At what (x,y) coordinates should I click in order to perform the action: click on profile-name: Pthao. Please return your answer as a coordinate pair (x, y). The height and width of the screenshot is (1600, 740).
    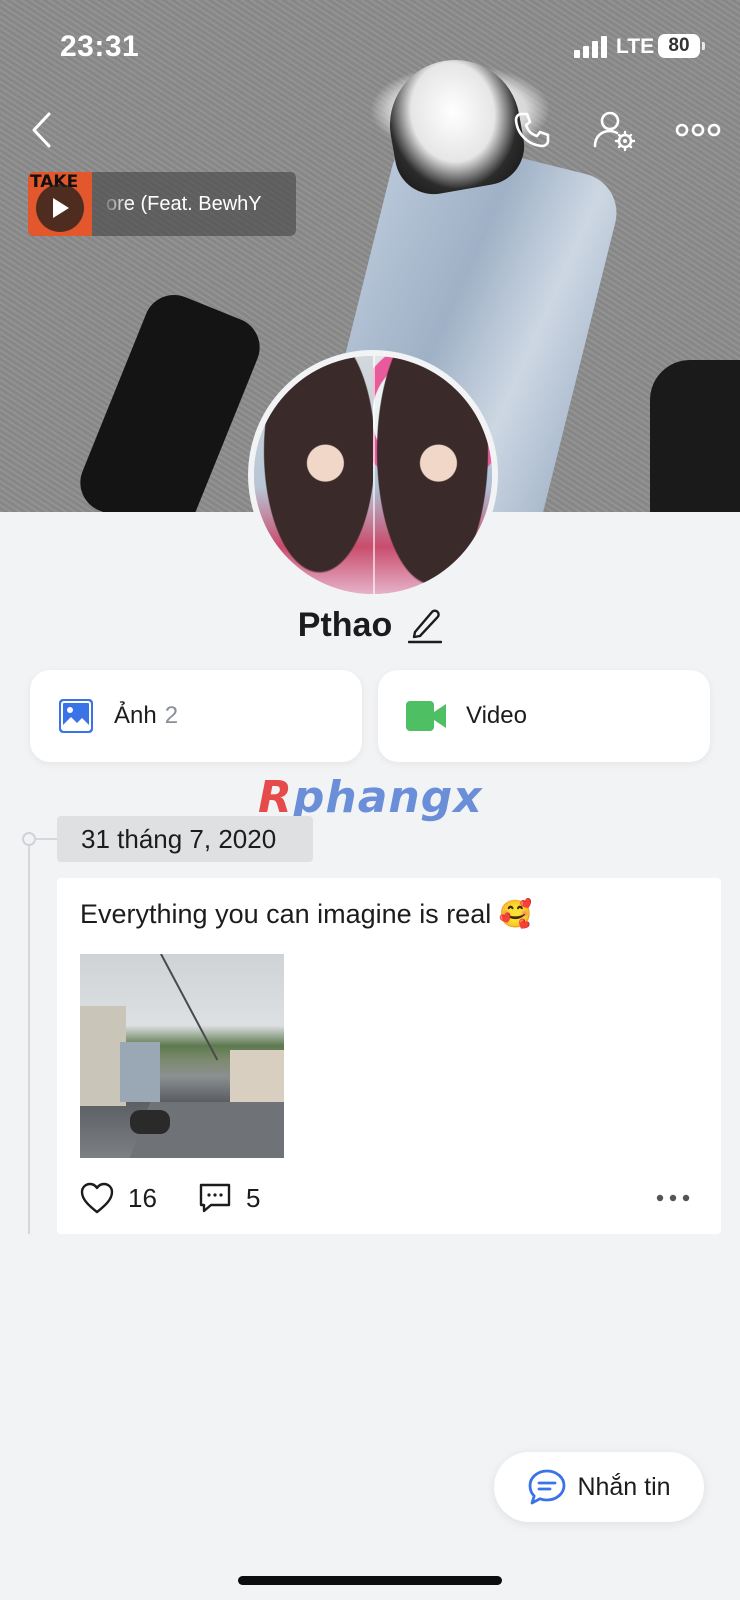
    Looking at the image, I should click on (345, 624).